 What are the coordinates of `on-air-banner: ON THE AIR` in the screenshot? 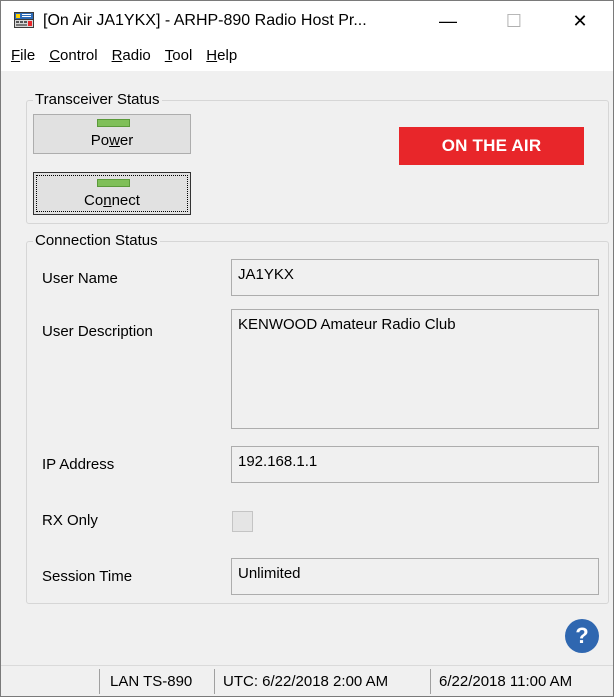 It's located at (491, 146).